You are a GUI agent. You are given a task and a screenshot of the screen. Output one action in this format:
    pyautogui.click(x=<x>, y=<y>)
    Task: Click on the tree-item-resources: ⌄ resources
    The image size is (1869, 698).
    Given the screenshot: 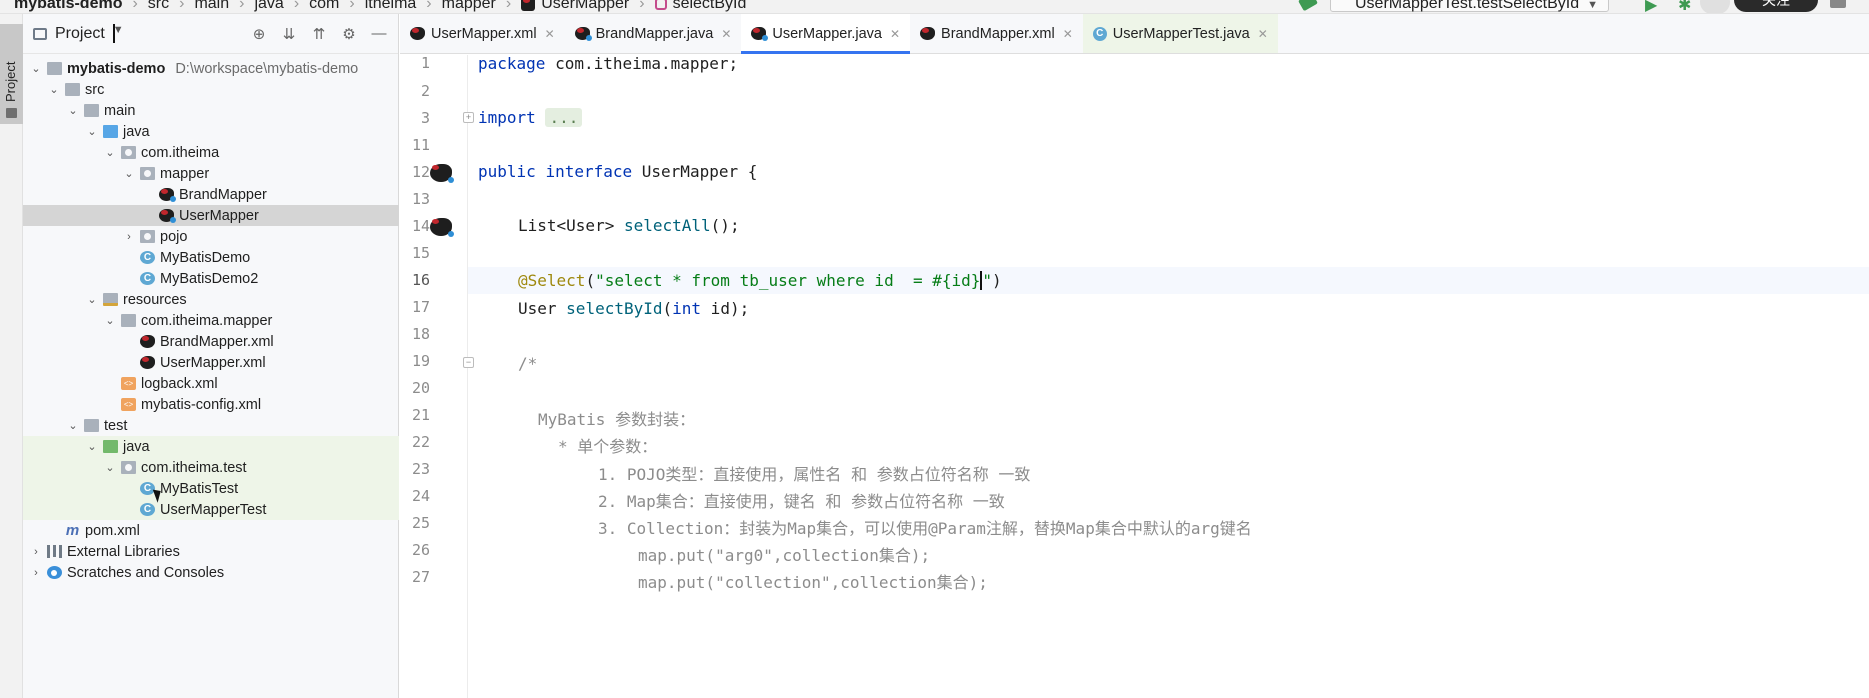 What is the action you would take?
    pyautogui.click(x=211, y=299)
    